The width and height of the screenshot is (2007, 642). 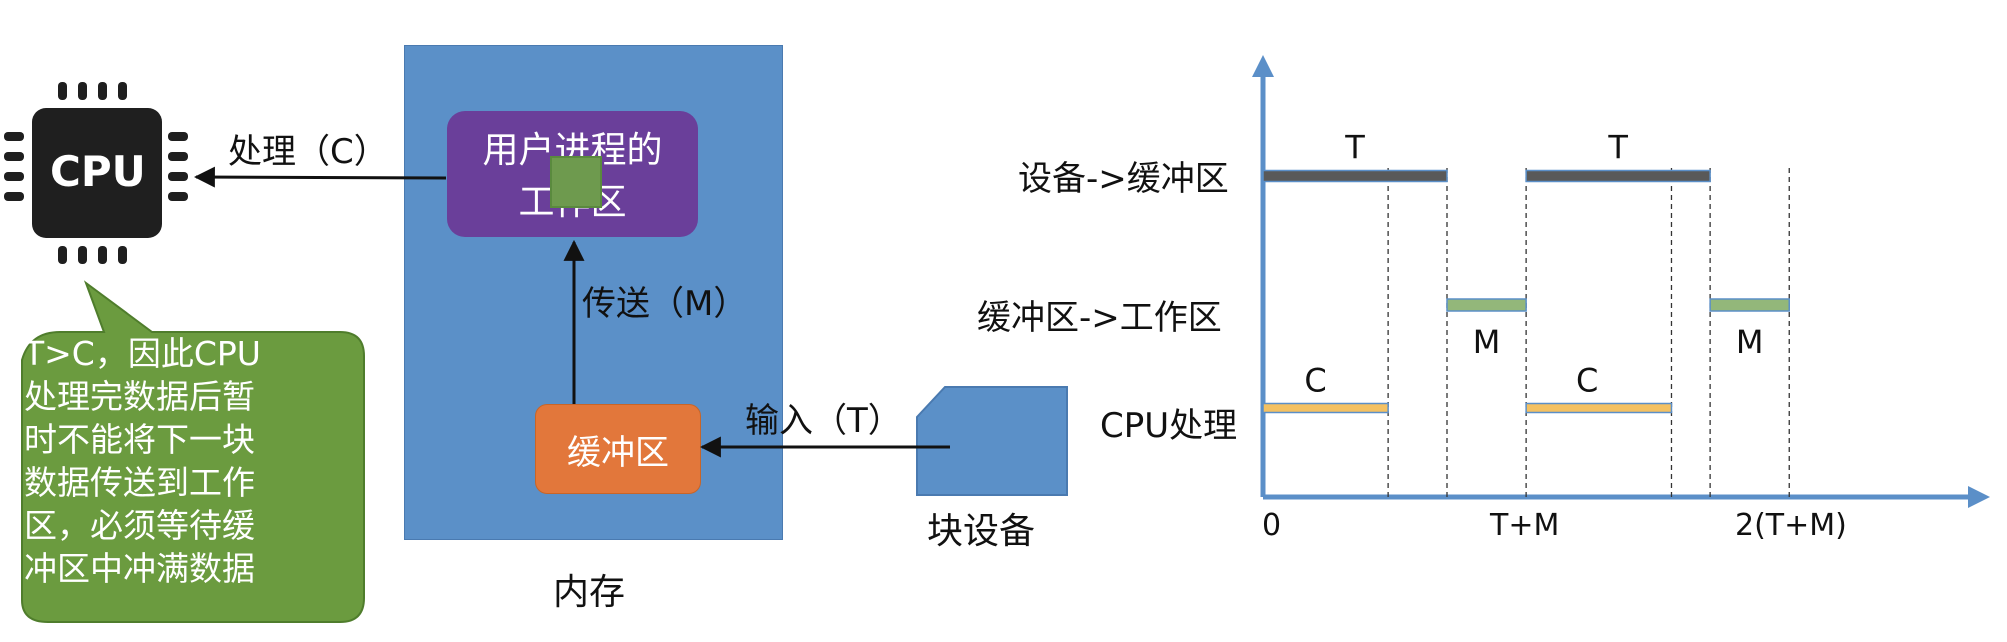 What do you see at coordinates (1979, 497) in the screenshot?
I see `x-axis-arrowhead` at bounding box center [1979, 497].